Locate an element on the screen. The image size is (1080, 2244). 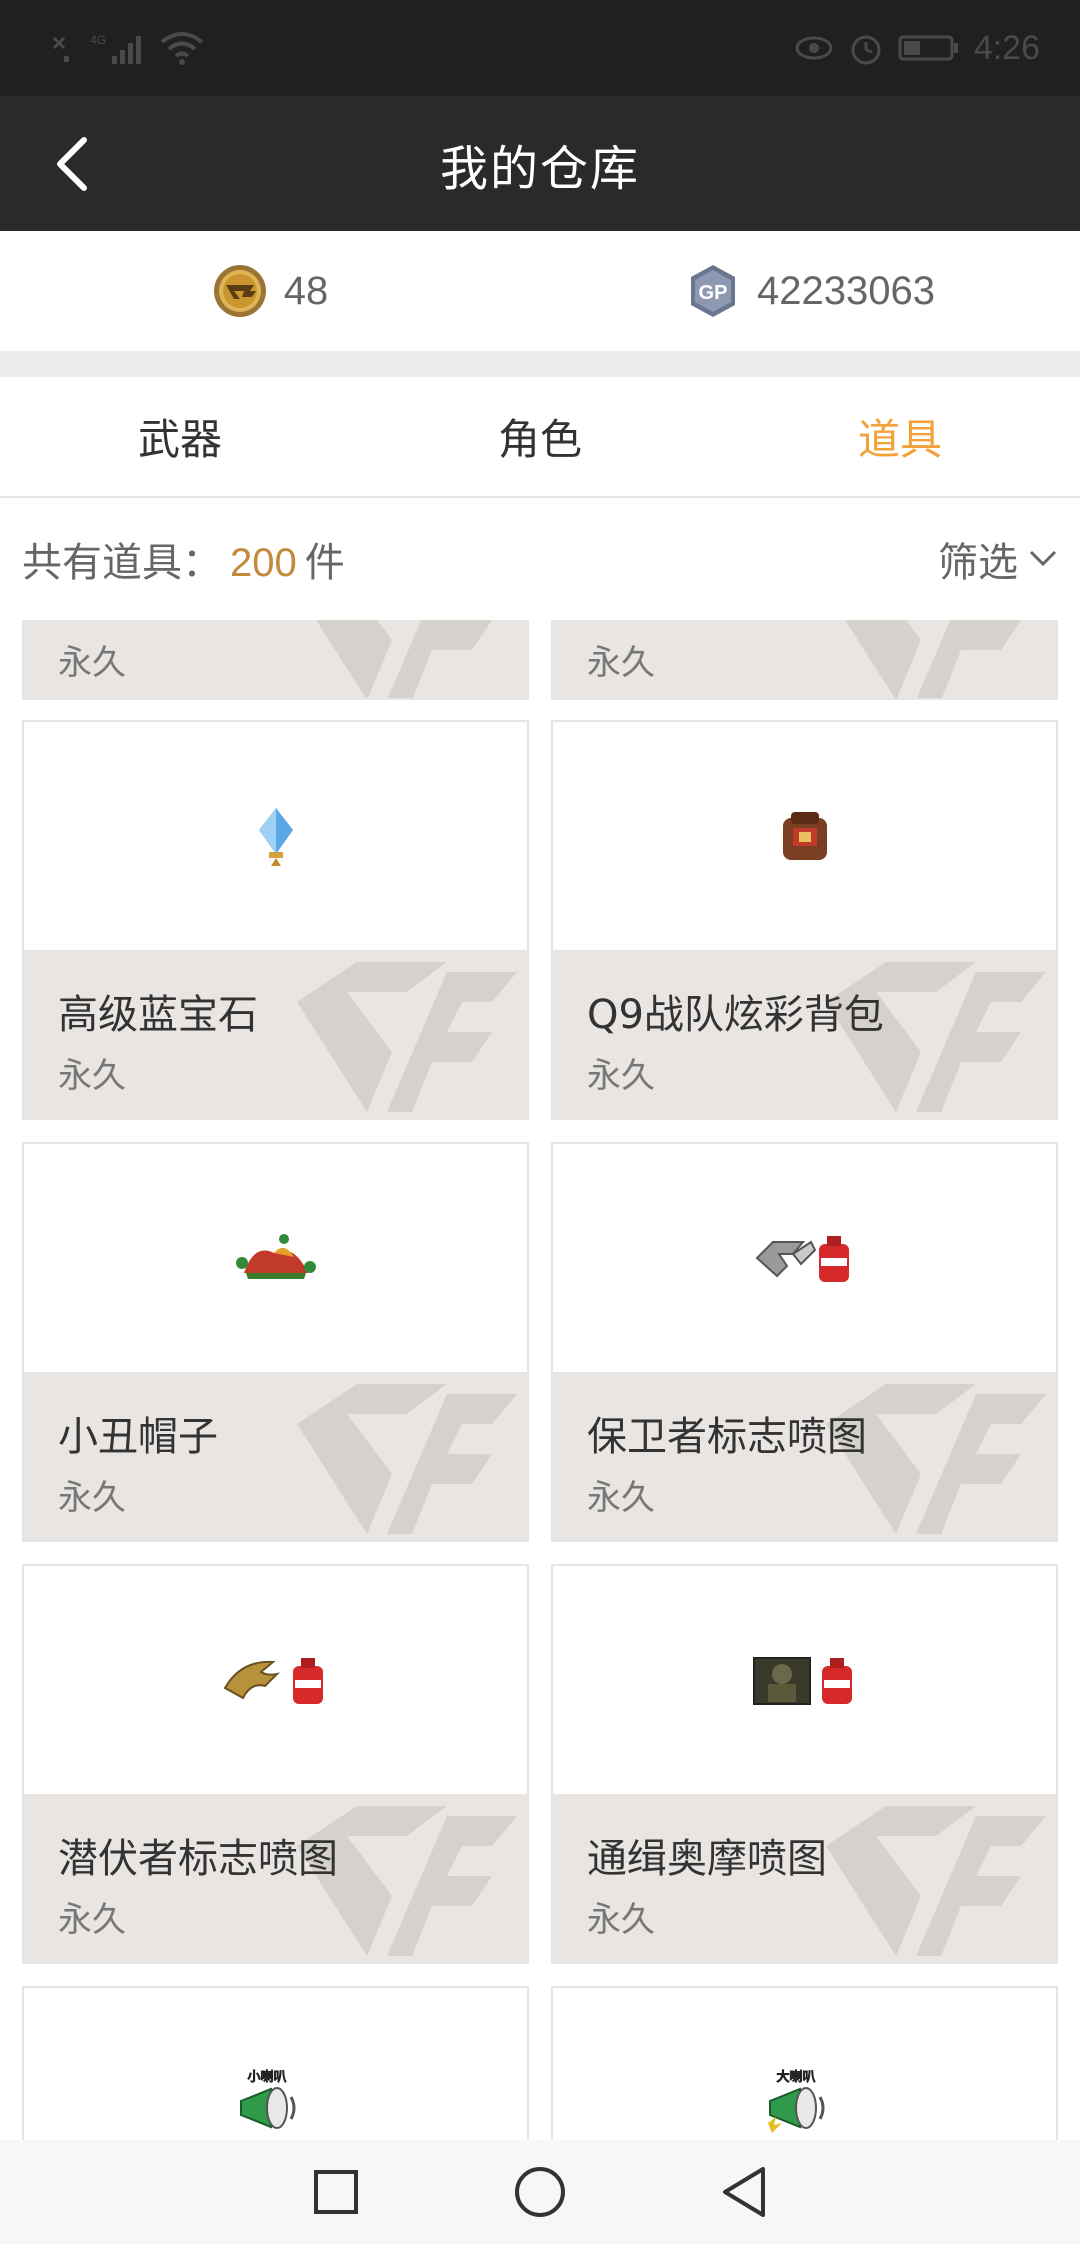
spray-wanted-icon is located at coordinates (802, 1681).